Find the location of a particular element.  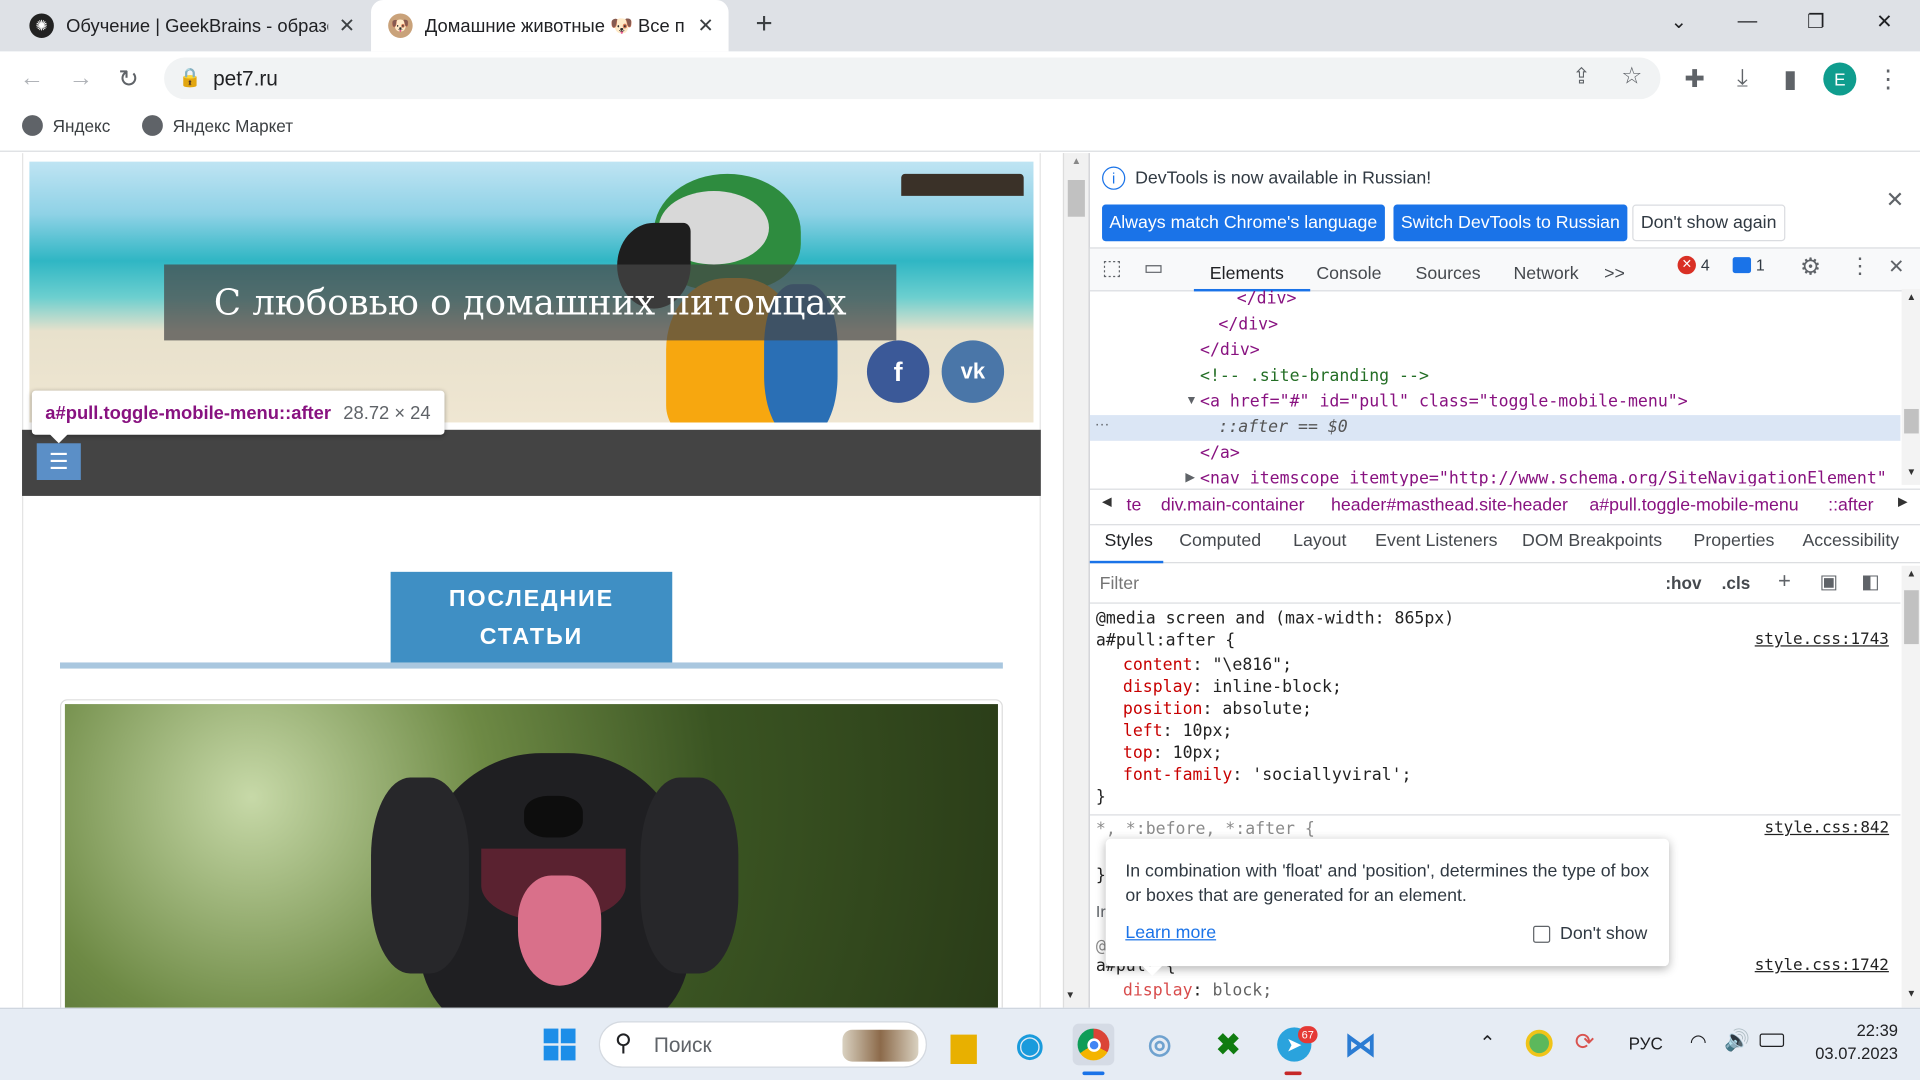

source-link: style.css:1742 is located at coordinates (1822, 965).